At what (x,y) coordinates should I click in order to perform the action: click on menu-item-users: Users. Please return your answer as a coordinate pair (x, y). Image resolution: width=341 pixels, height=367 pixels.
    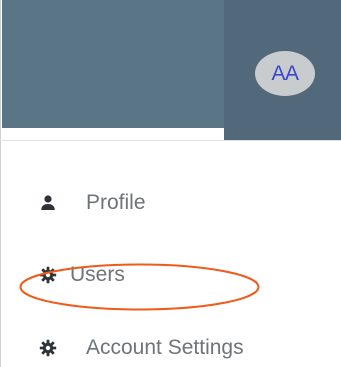
    Looking at the image, I should click on (171, 275).